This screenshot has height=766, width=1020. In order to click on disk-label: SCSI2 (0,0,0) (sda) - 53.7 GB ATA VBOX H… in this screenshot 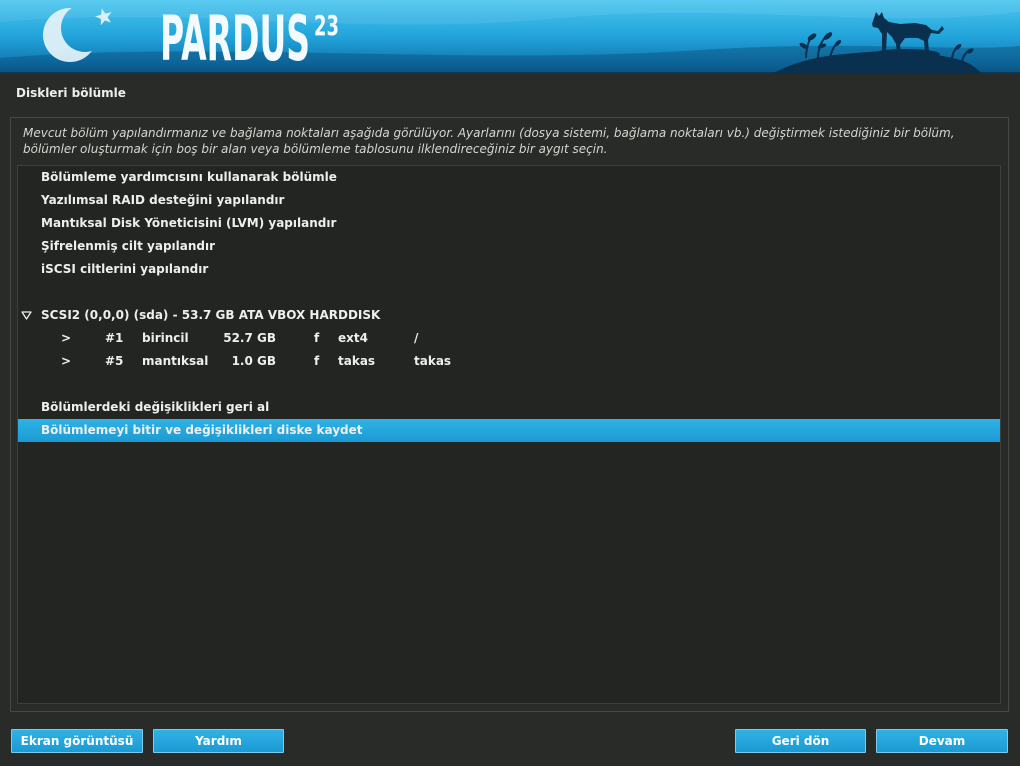, I will do `click(211, 315)`.